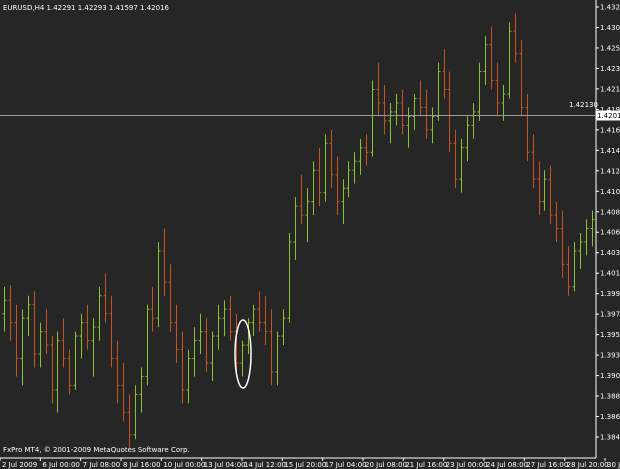  I want to click on time-tick-label: 13 Jul 04:00, so click(225, 465).